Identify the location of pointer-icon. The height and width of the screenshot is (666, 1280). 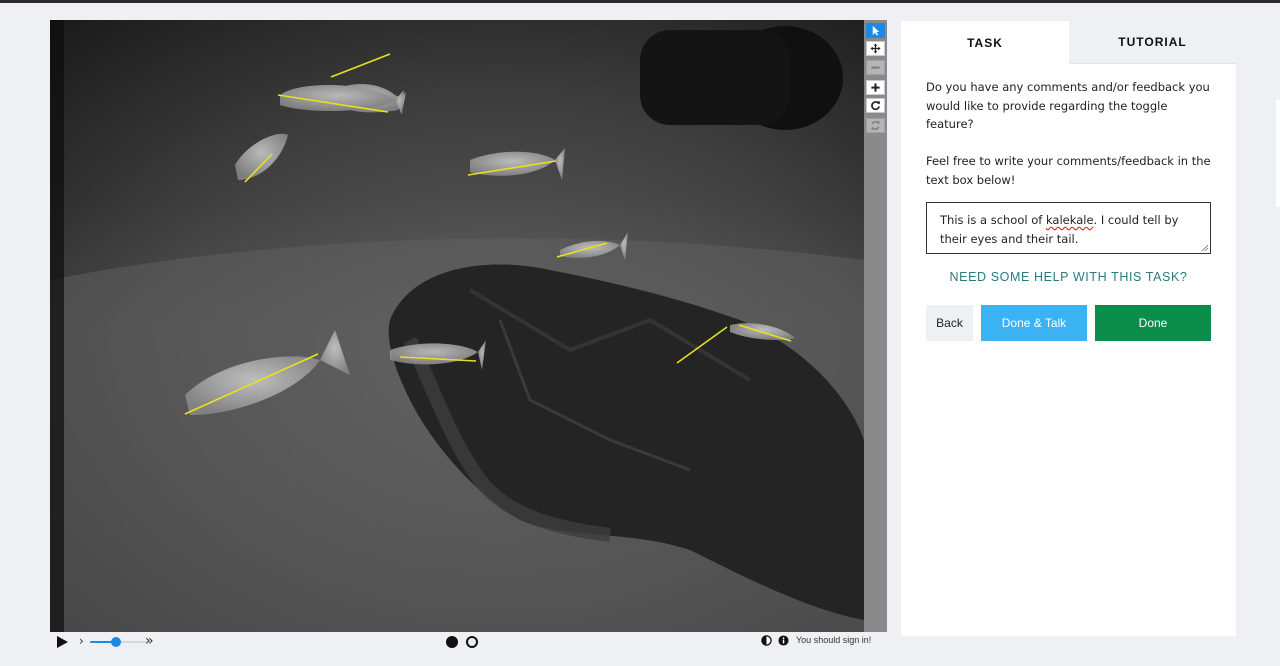
(876, 30).